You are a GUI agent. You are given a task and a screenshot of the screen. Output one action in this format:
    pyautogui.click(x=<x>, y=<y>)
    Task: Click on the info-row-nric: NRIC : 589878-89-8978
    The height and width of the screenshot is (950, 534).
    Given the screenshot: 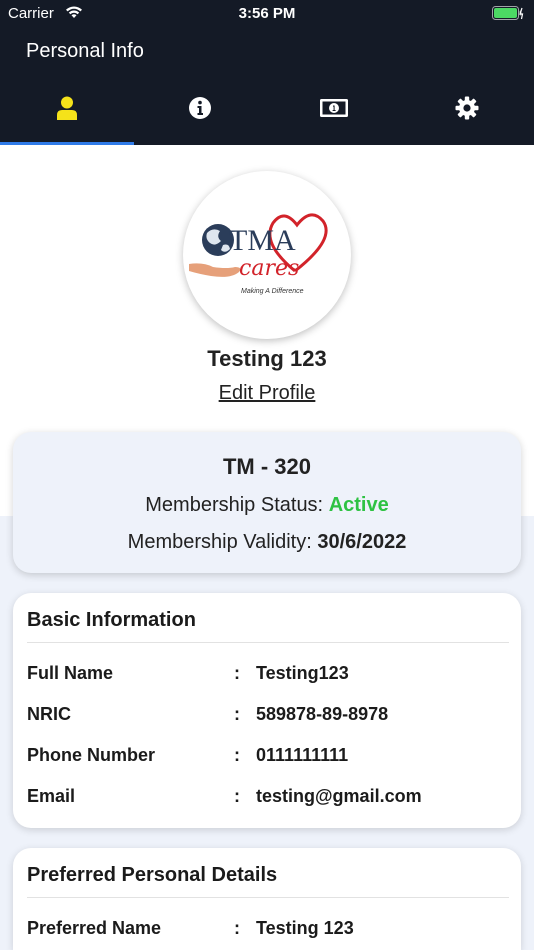 What is the action you would take?
    pyautogui.click(x=267, y=714)
    